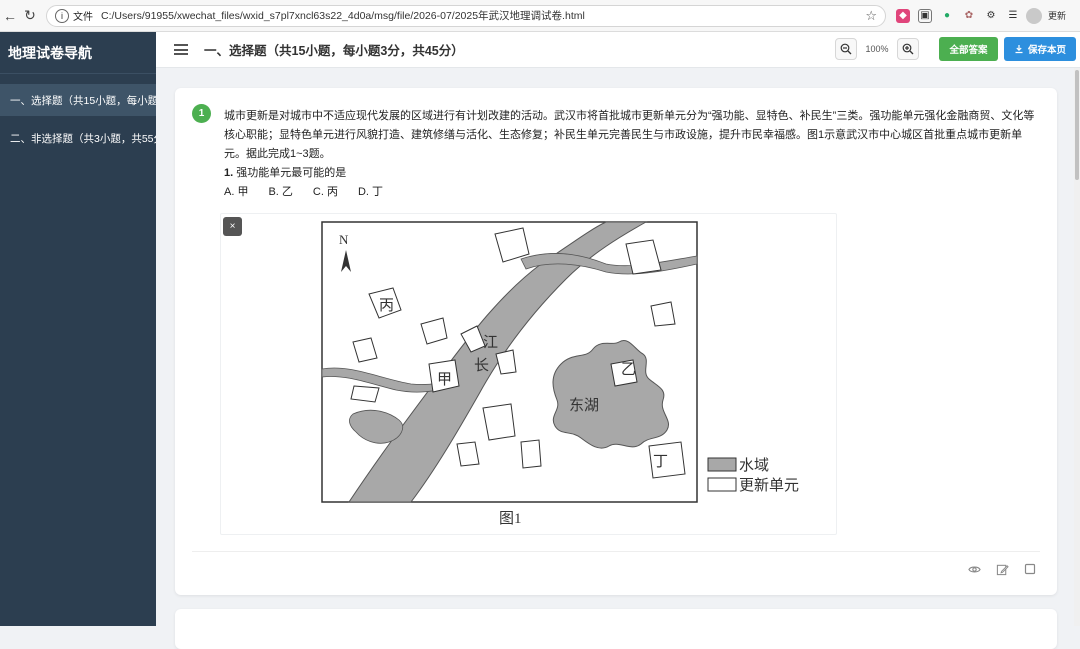 The width and height of the screenshot is (1080, 649). Describe the element at coordinates (871, 16) in the screenshot. I see `bookmark-star-icon: ☆` at that location.